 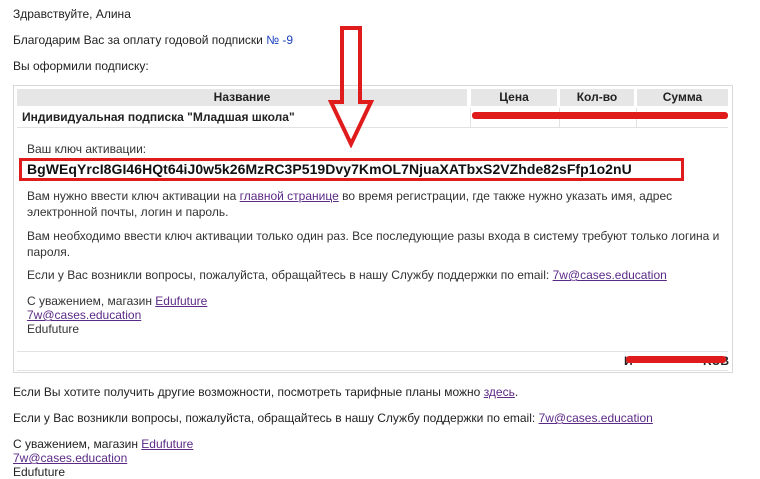 What do you see at coordinates (181, 301) in the screenshot?
I see `shop-link: Edufuture` at bounding box center [181, 301].